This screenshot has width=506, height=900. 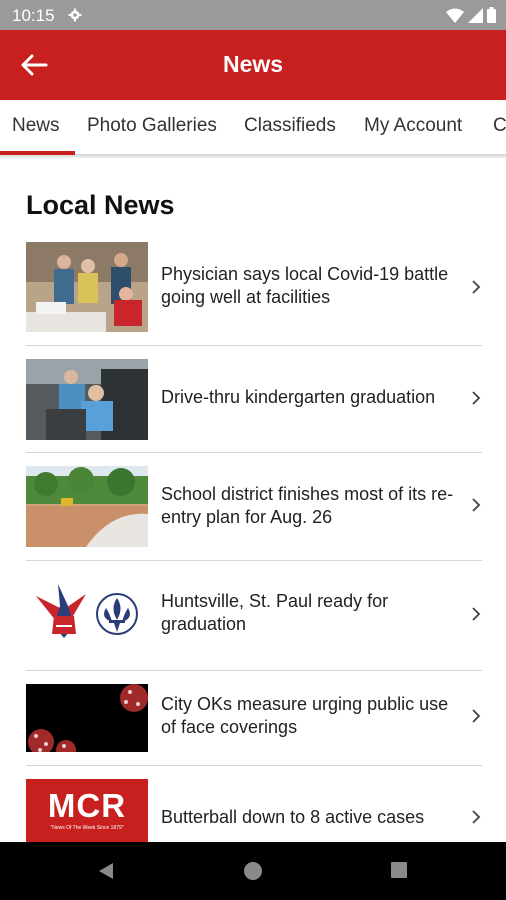 I want to click on battery-icon, so click(x=491, y=15).